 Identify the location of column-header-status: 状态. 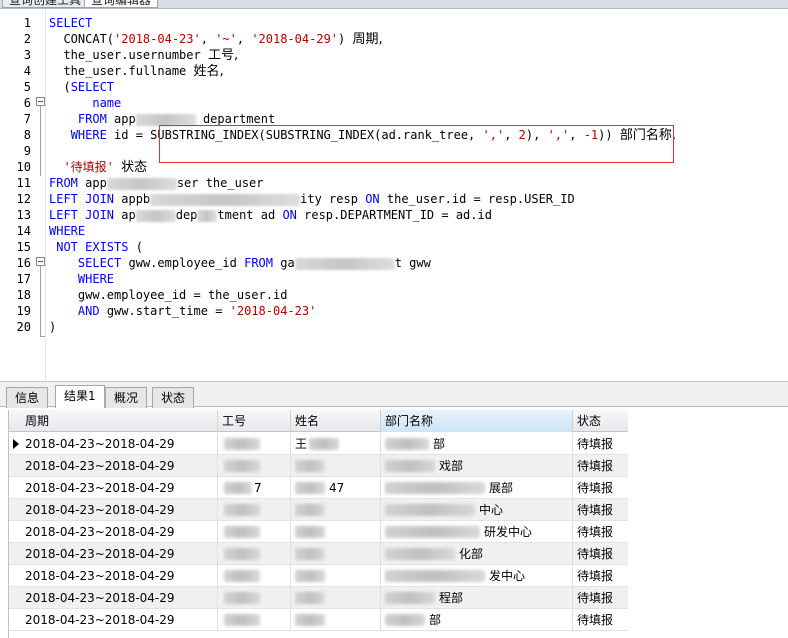
(600, 421).